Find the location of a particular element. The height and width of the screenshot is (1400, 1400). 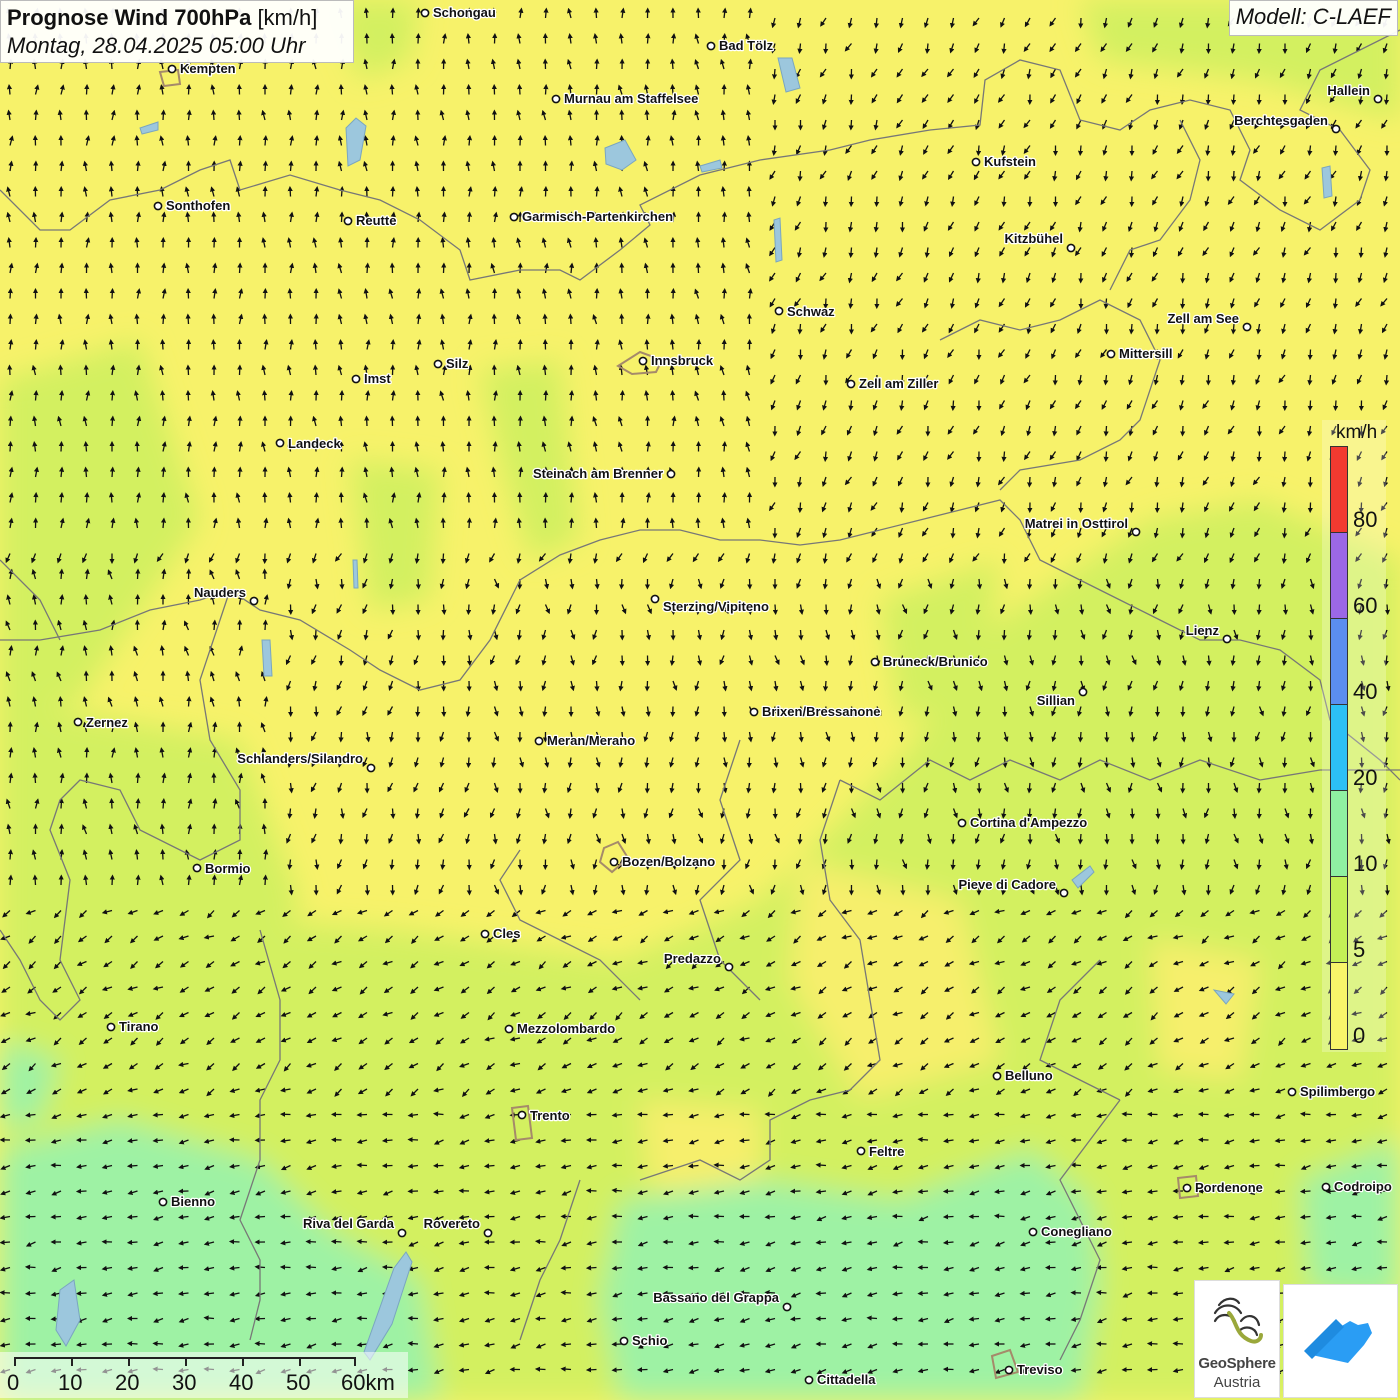

city-label: Bruneck/Brunico is located at coordinates (935, 661).